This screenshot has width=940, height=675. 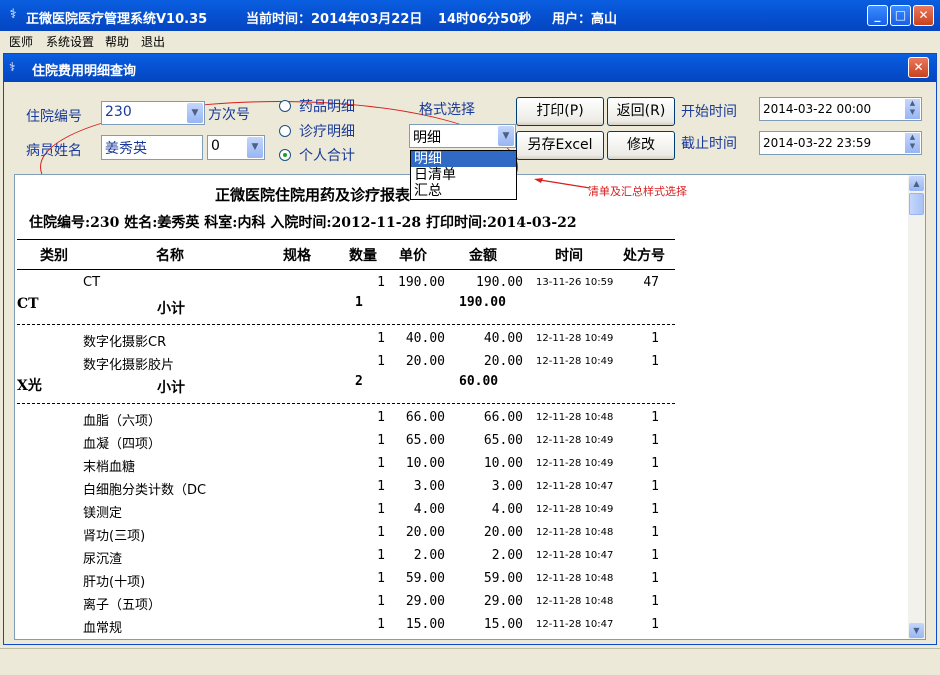 What do you see at coordinates (346, 269) in the screenshot?
I see `header-bottom-rule` at bounding box center [346, 269].